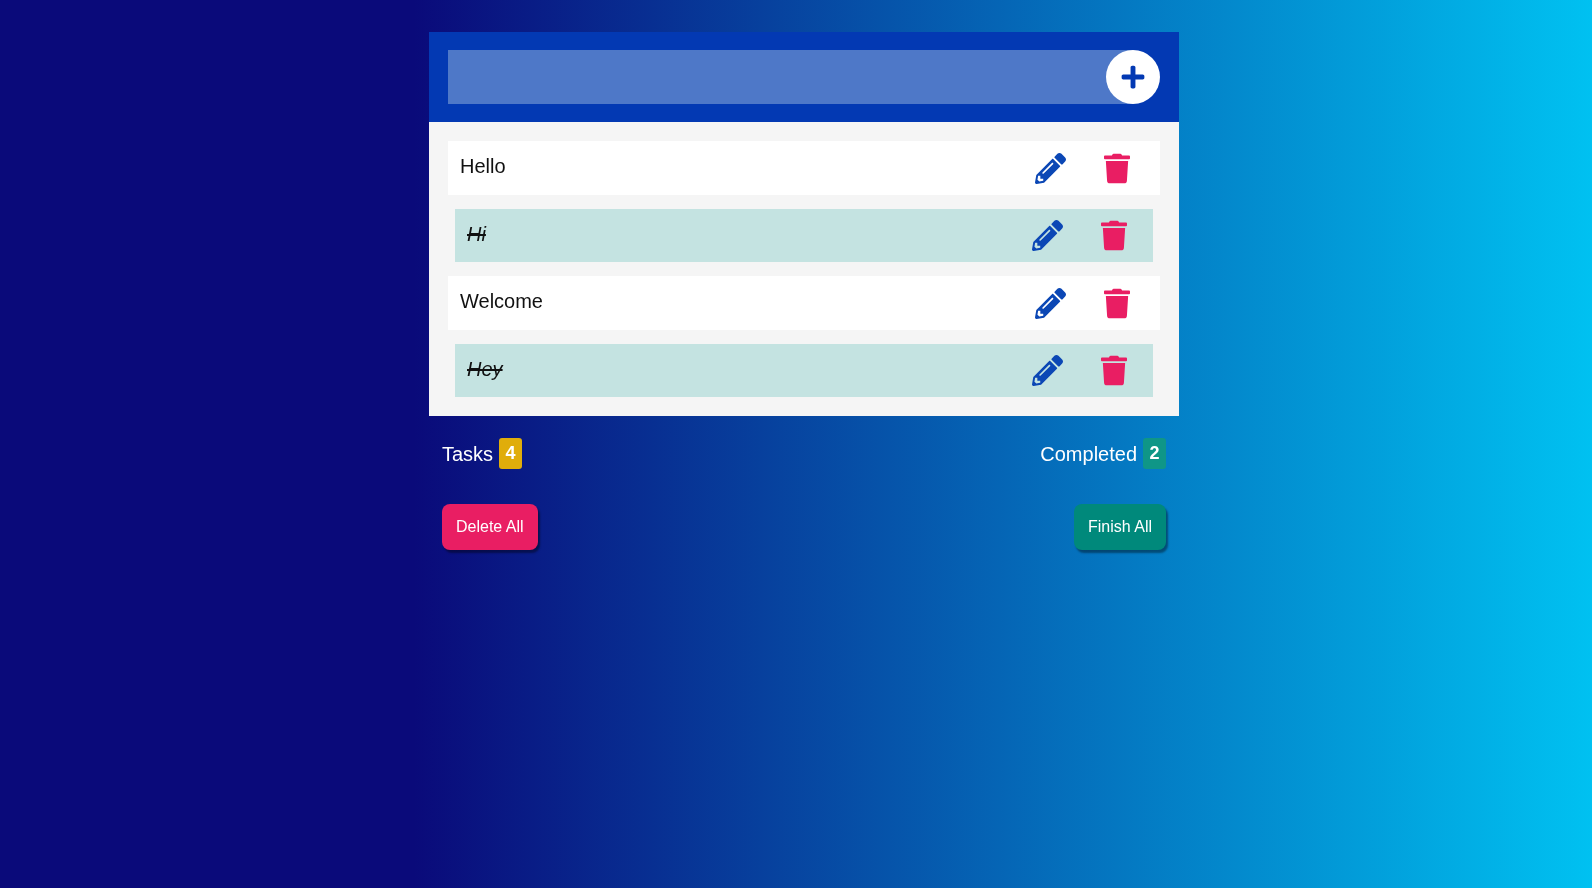 Image resolution: width=1592 pixels, height=888 pixels. I want to click on action-button: Delete All, so click(490, 527).